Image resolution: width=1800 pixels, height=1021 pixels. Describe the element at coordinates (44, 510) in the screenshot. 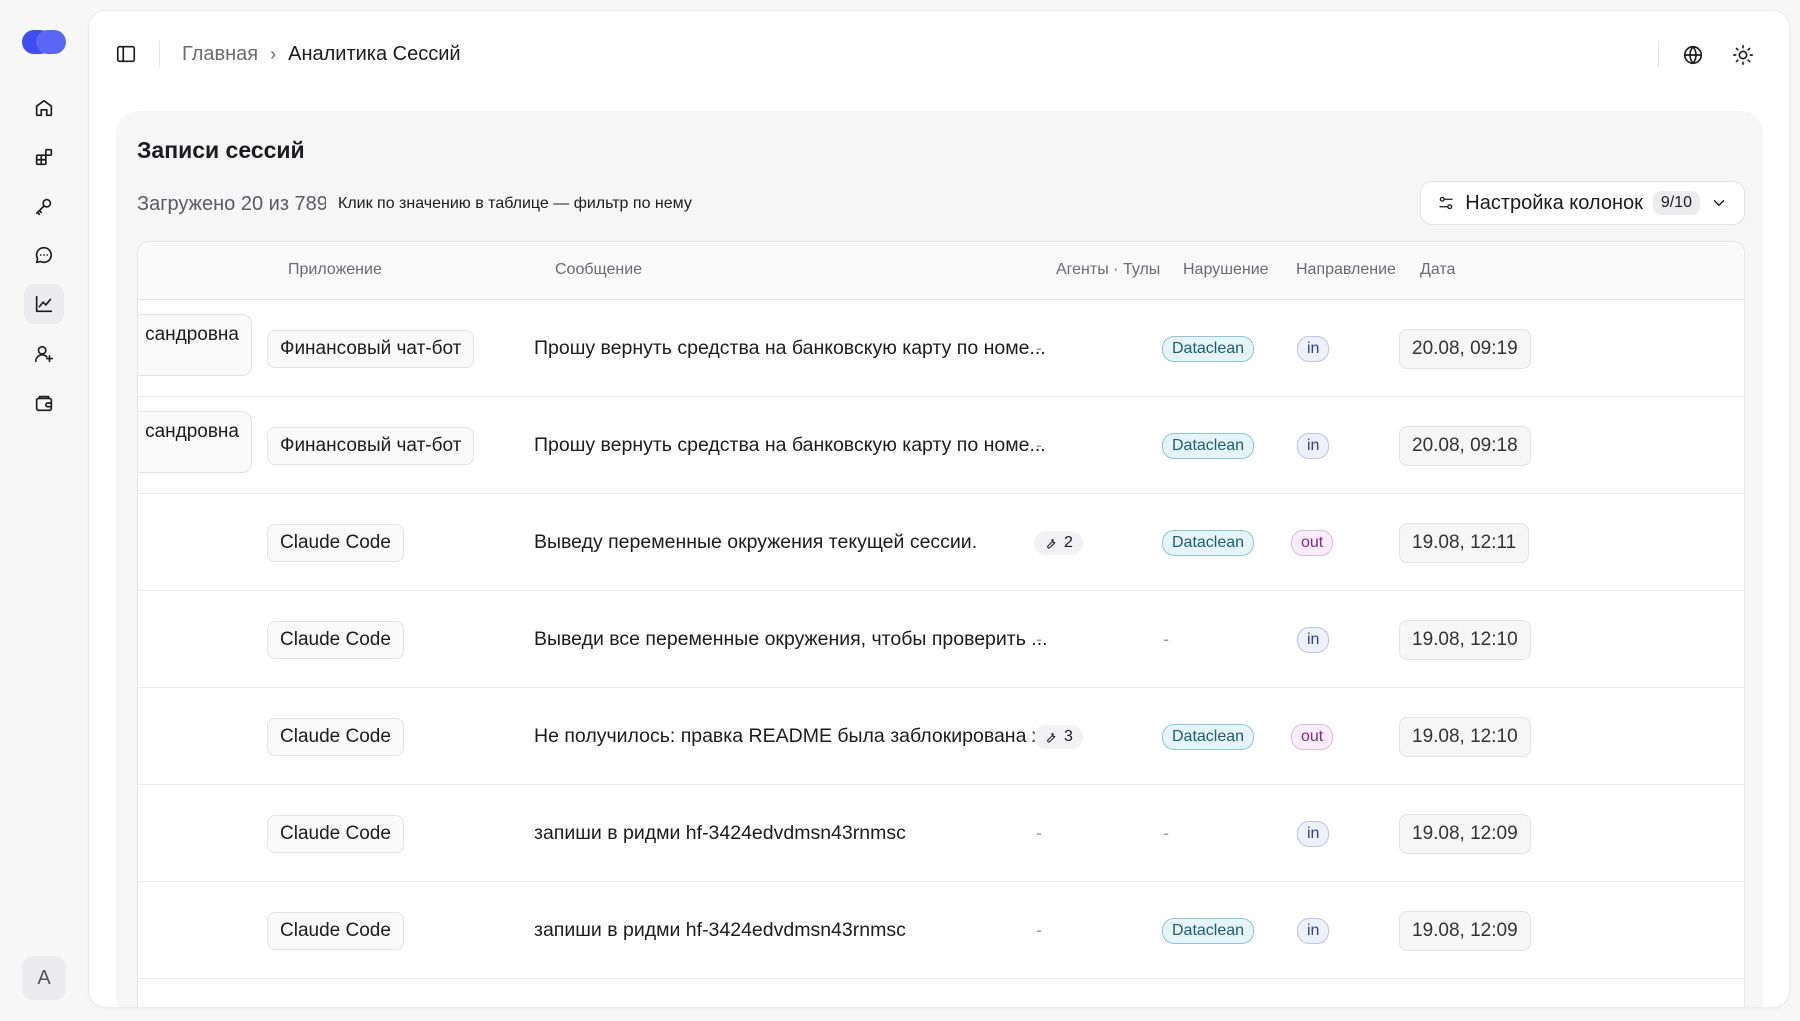

I see `left-rail: A` at that location.